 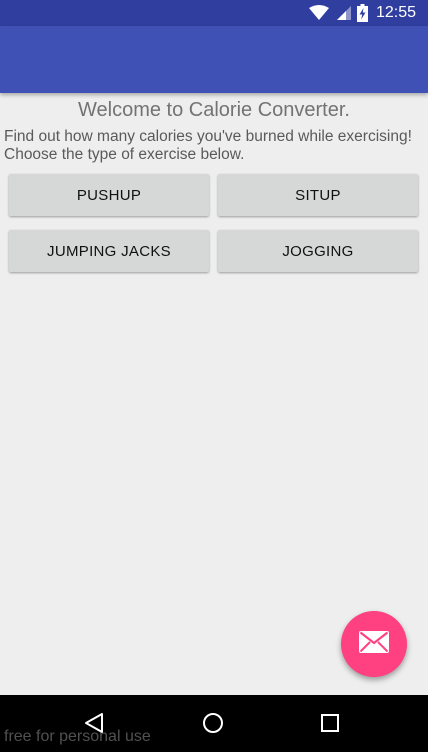 I want to click on app-toolbar, so click(x=214, y=59).